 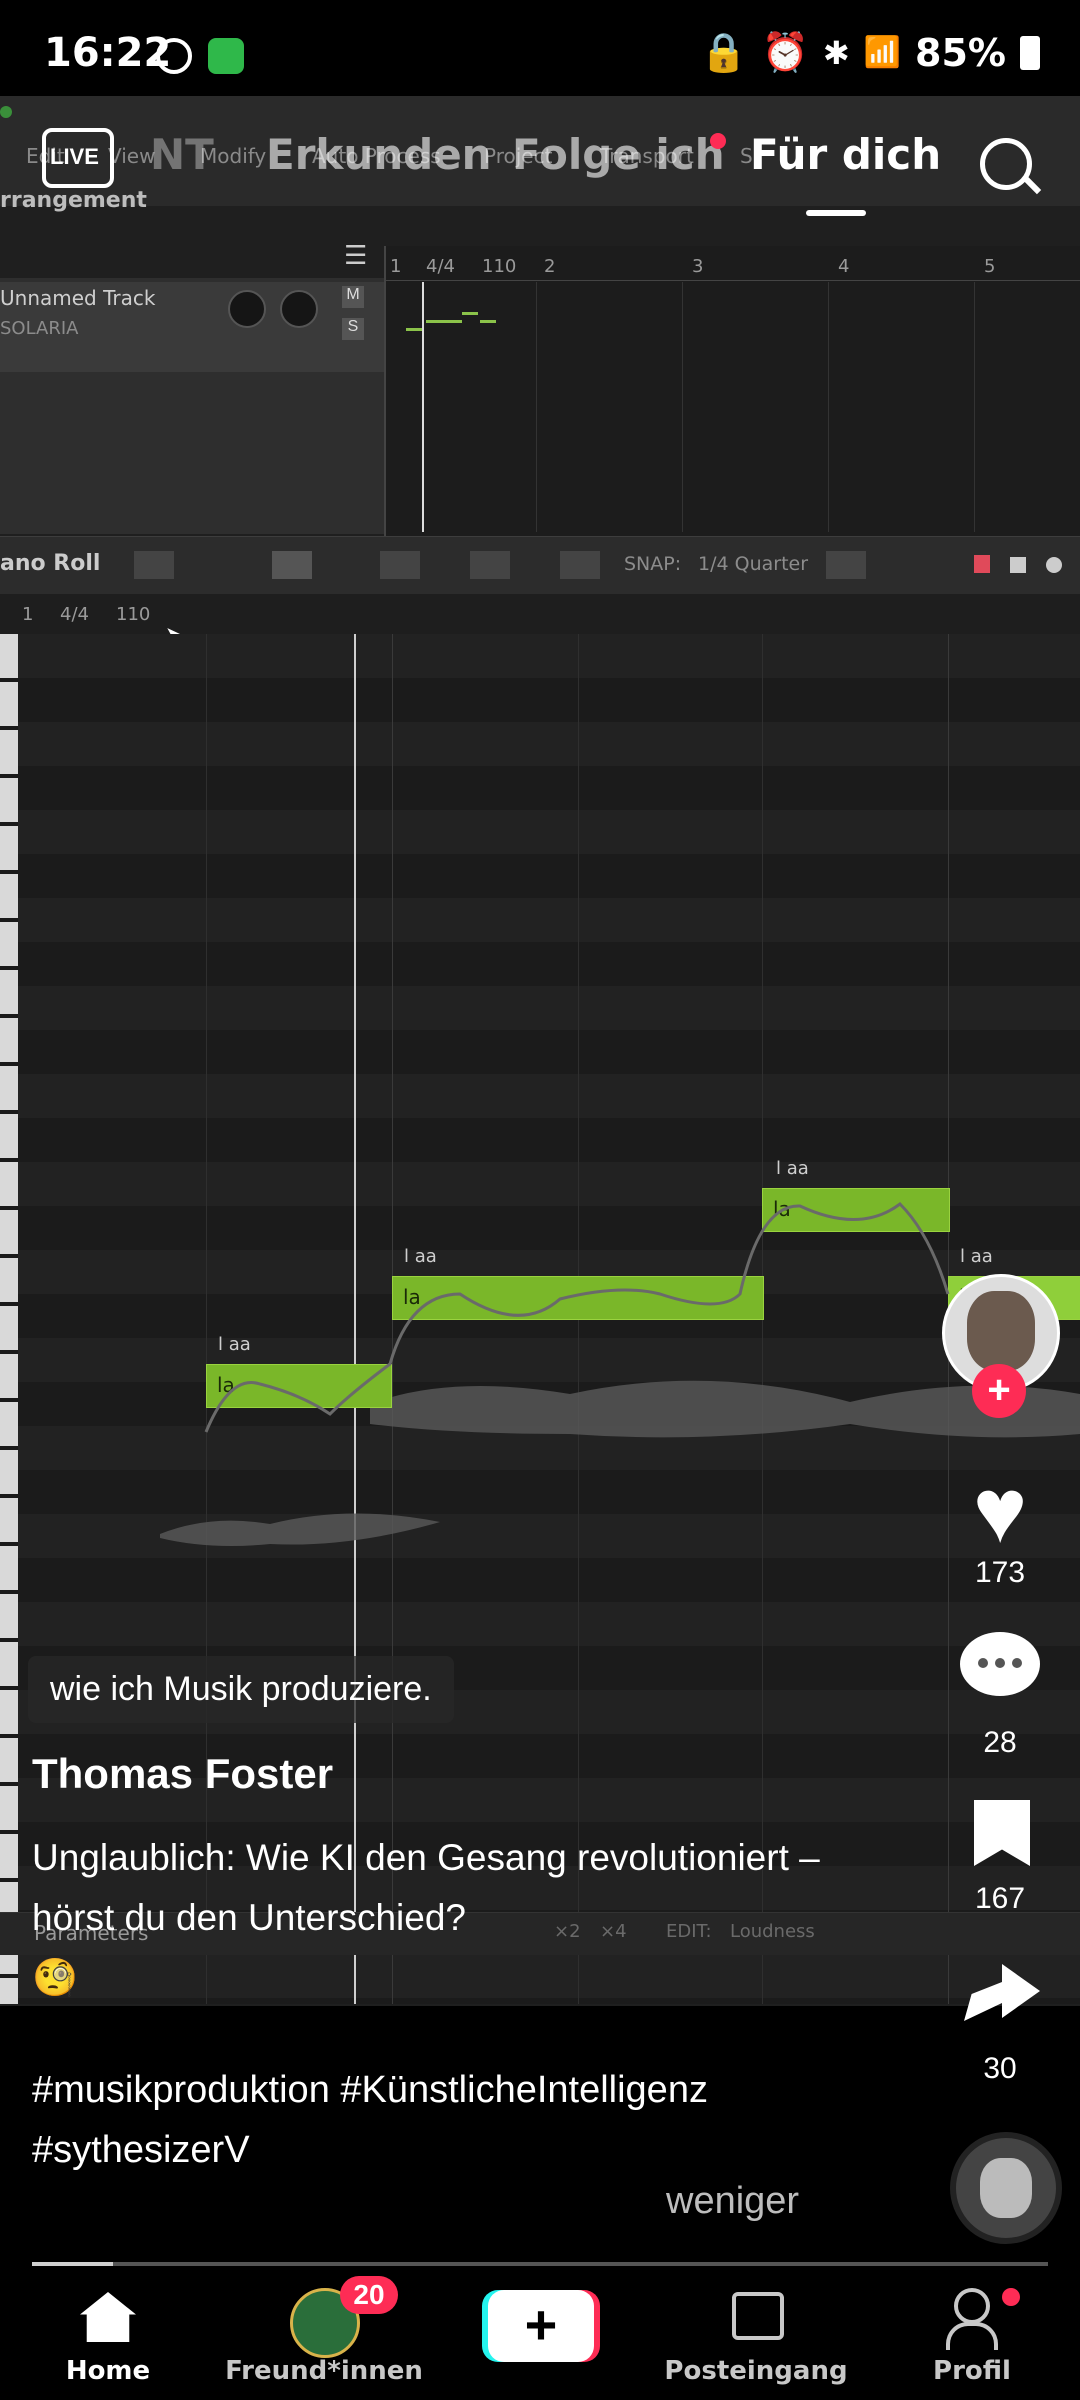 I want to click on folge-ich-dot, so click(x=718, y=141).